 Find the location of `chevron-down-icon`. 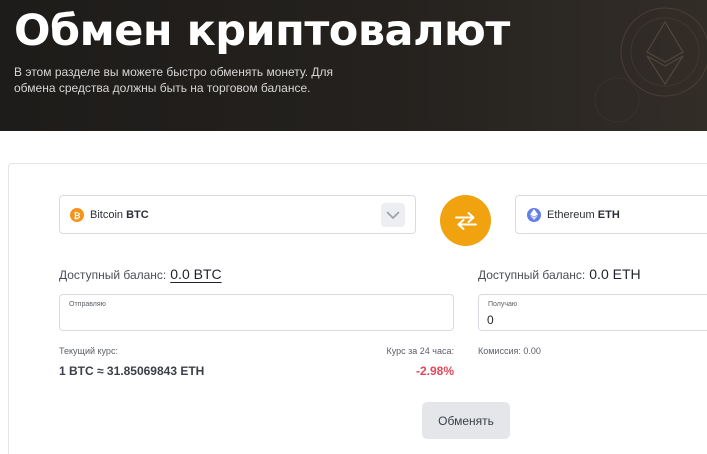

chevron-down-icon is located at coordinates (393, 215).